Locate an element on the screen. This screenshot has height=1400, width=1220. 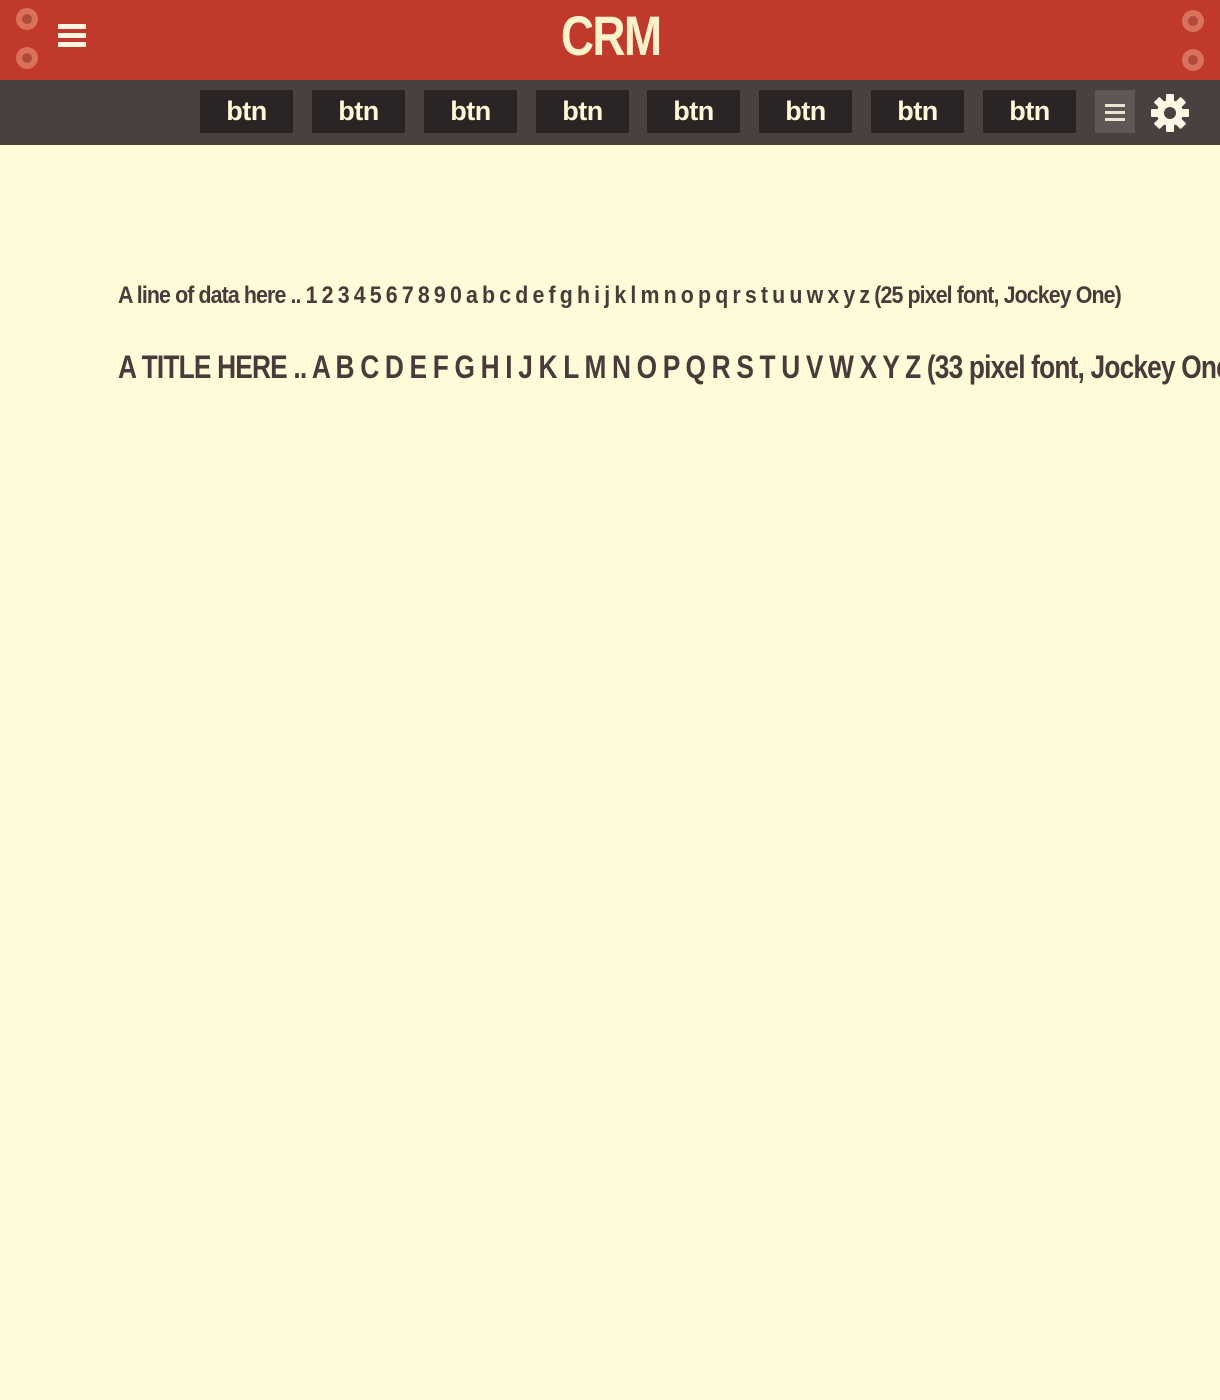
toolbar-button-4: btn is located at coordinates (582, 111).